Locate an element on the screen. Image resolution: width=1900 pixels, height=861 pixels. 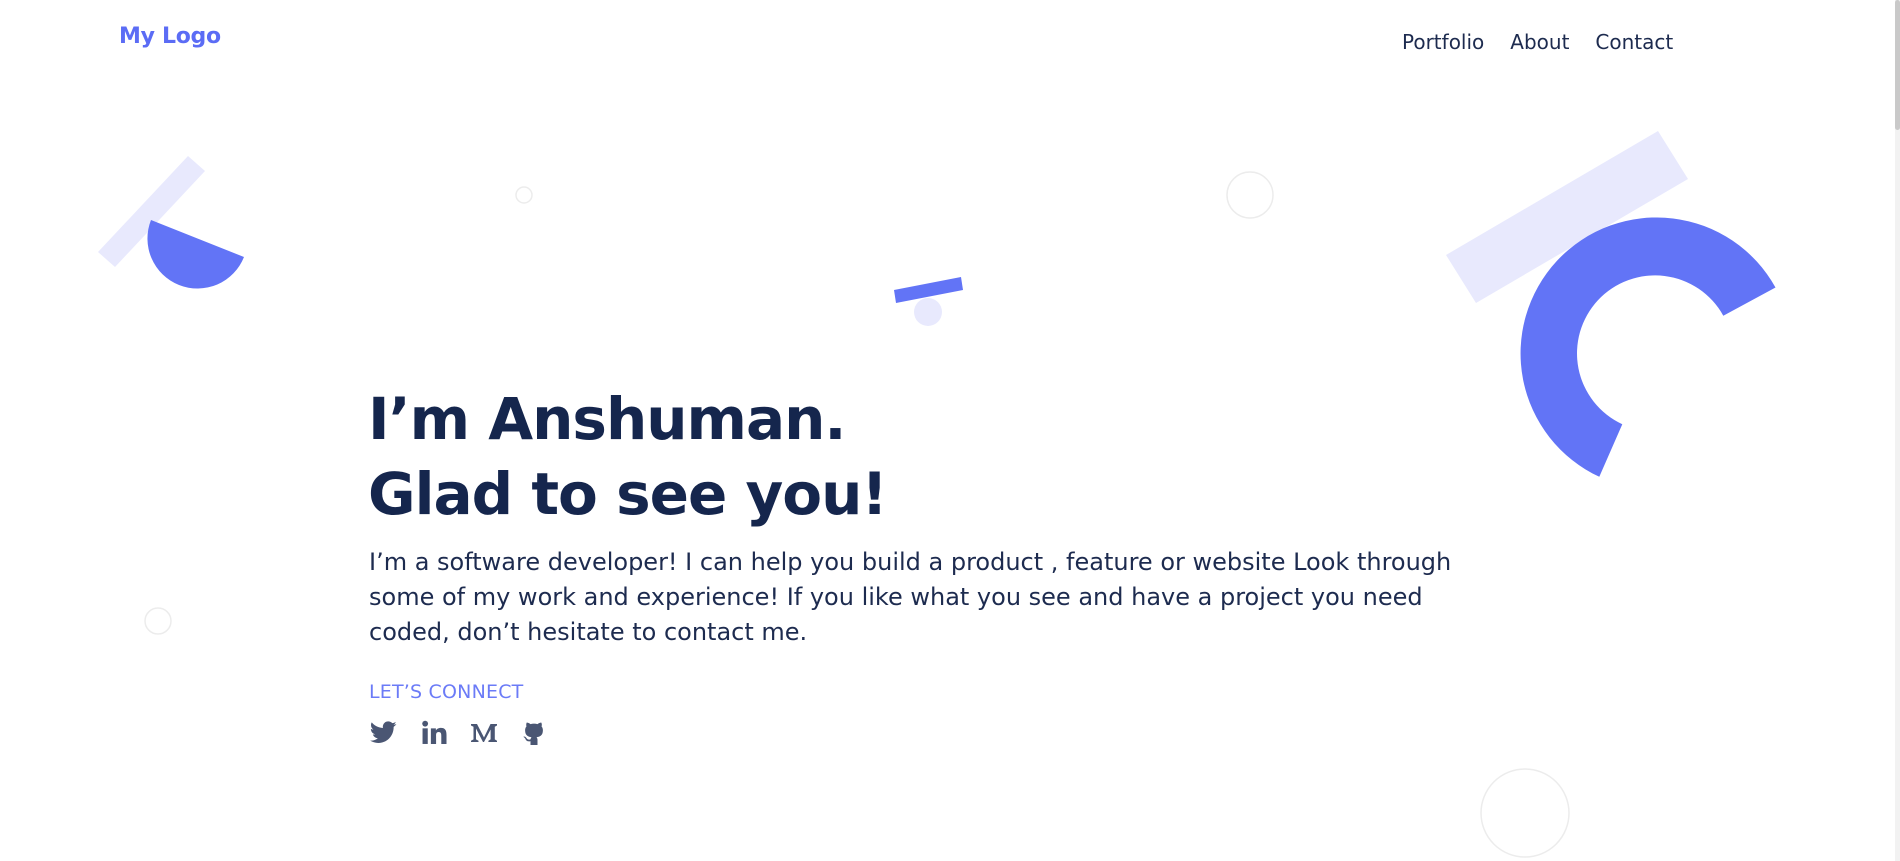
linkedin-icon is located at coordinates (433, 732).